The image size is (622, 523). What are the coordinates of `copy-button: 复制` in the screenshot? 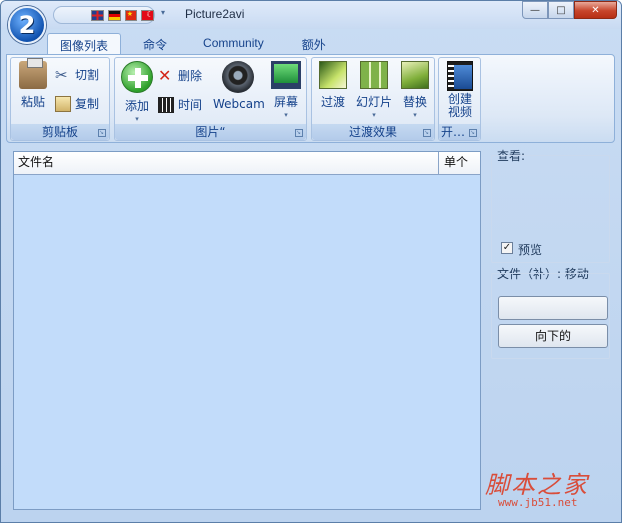 It's located at (77, 103).